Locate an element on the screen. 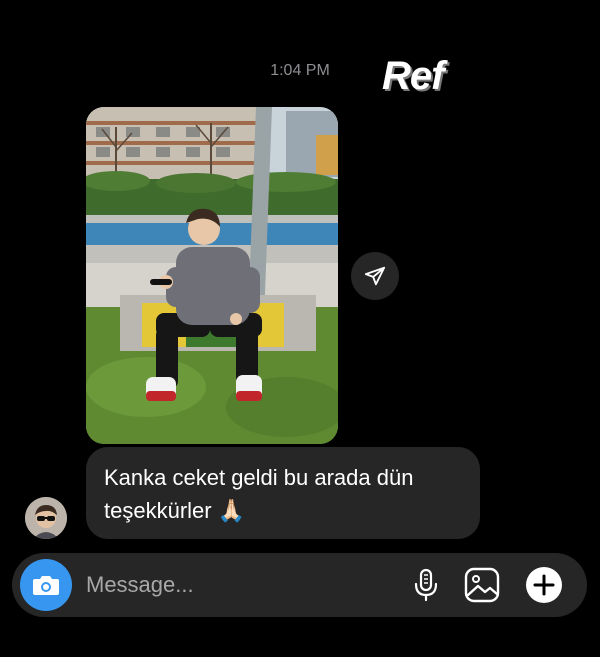 The height and width of the screenshot is (657, 600). microphone-icon is located at coordinates (426, 585).